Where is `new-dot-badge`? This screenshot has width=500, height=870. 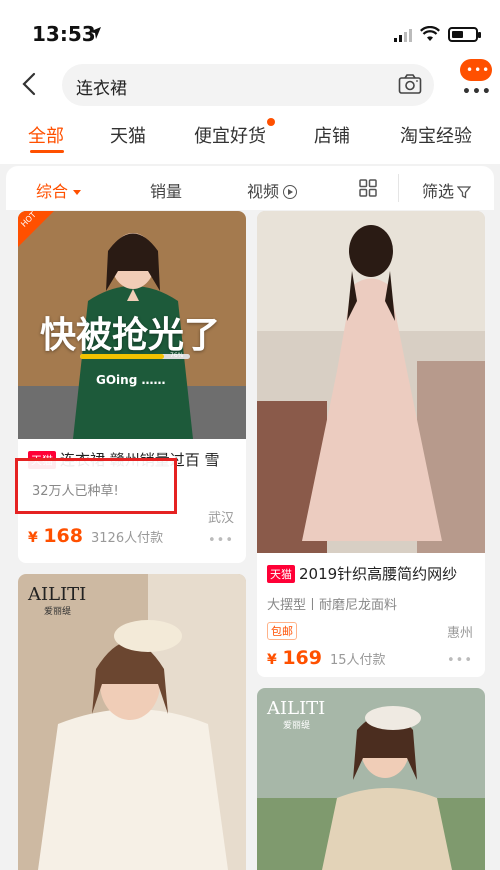
new-dot-badge is located at coordinates (271, 122).